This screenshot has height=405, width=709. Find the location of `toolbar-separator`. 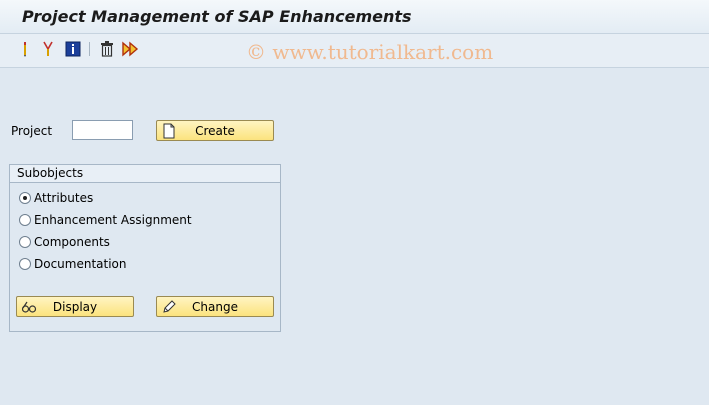

toolbar-separator is located at coordinates (89, 49).